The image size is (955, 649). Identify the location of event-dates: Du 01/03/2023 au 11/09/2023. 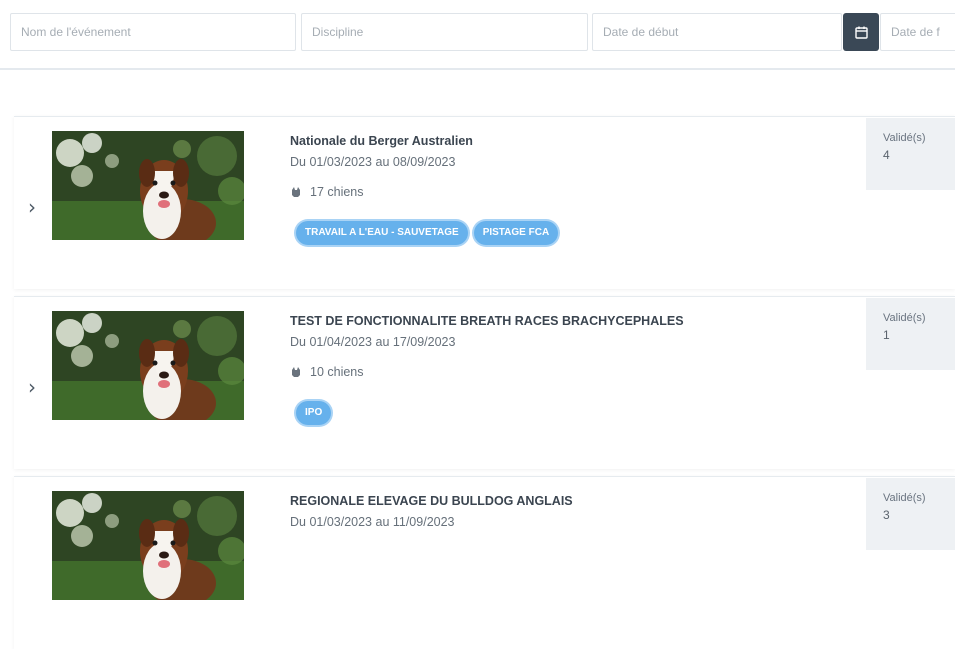
(372, 522).